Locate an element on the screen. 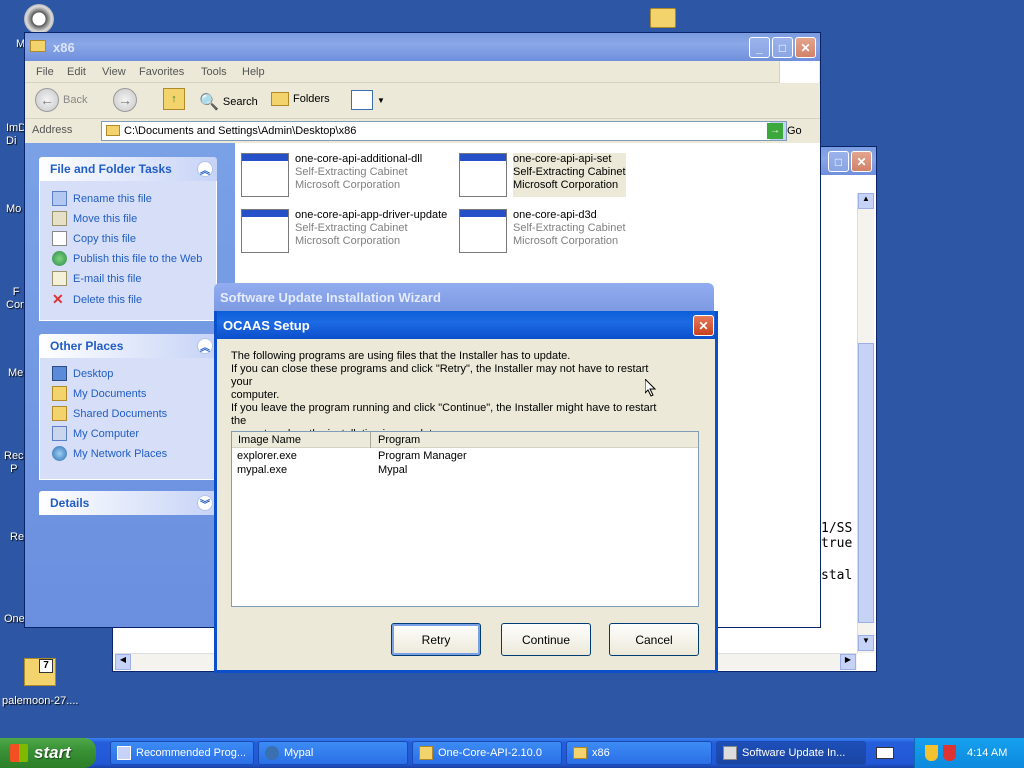 The height and width of the screenshot is (768, 1024). search-icon: 🔍 is located at coordinates (209, 102).